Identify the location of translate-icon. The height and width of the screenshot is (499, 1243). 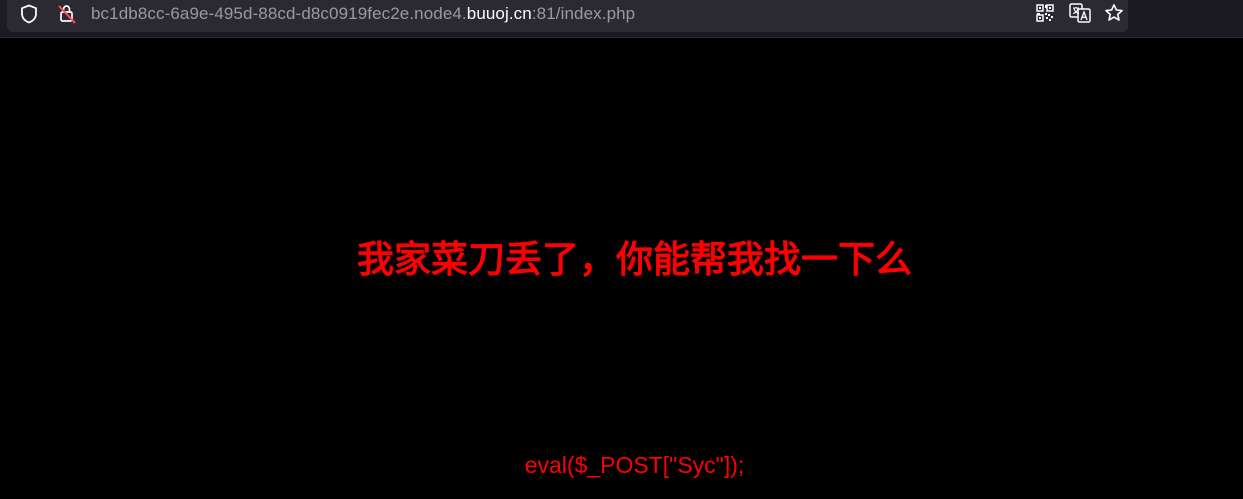
(1080, 13).